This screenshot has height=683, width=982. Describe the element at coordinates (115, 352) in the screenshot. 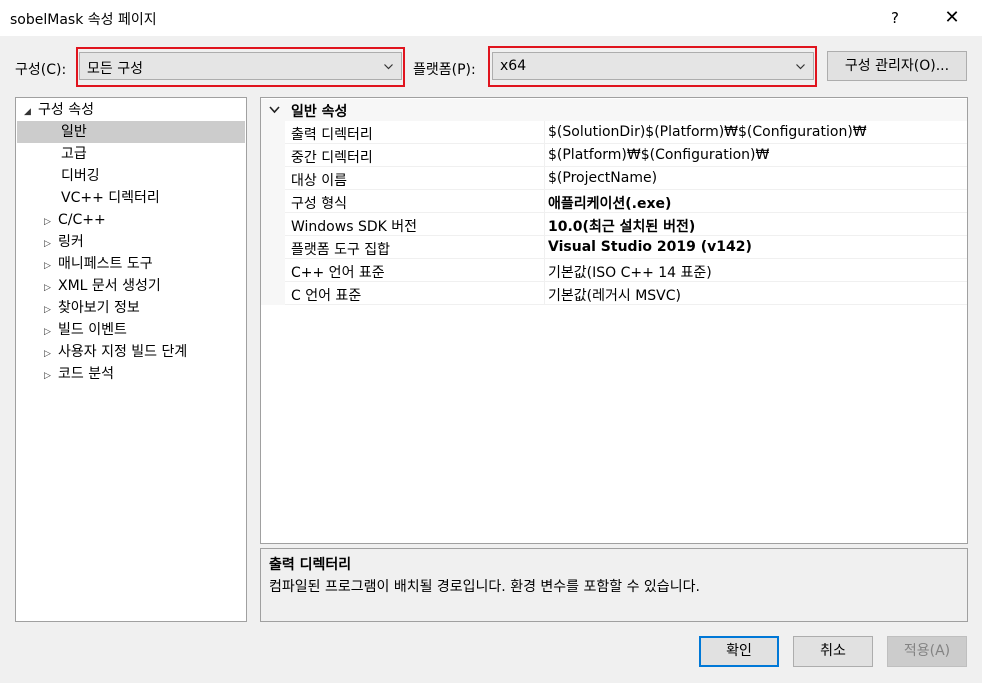

I see `tree-item-custom-build-step: ▷ 사용자 지정 빌드 단계` at that location.